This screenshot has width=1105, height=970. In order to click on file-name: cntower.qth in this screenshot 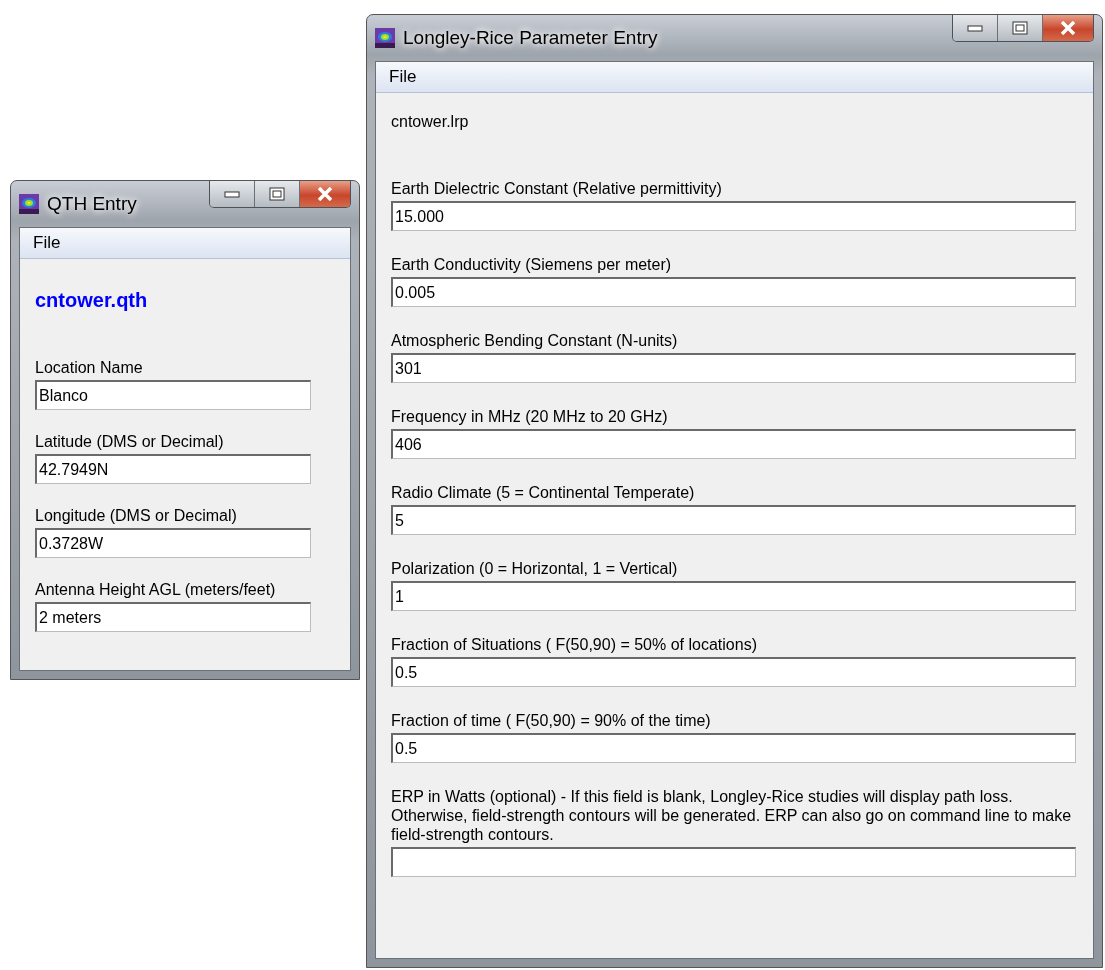, I will do `click(92, 300)`.